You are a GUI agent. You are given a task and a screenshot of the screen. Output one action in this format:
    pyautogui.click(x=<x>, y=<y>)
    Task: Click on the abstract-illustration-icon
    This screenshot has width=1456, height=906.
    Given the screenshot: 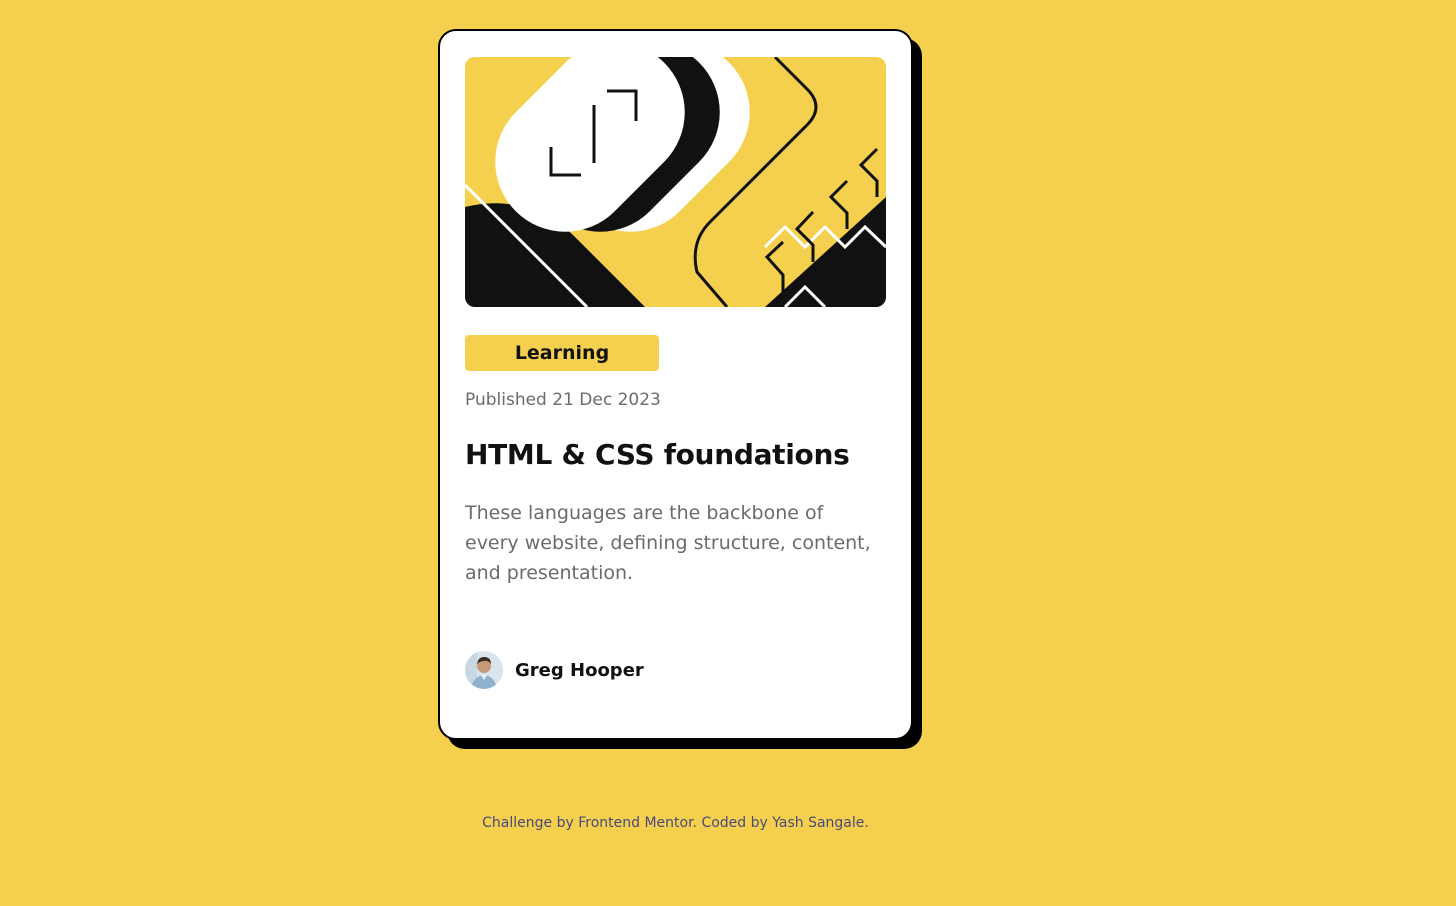 What is the action you would take?
    pyautogui.click(x=675, y=182)
    